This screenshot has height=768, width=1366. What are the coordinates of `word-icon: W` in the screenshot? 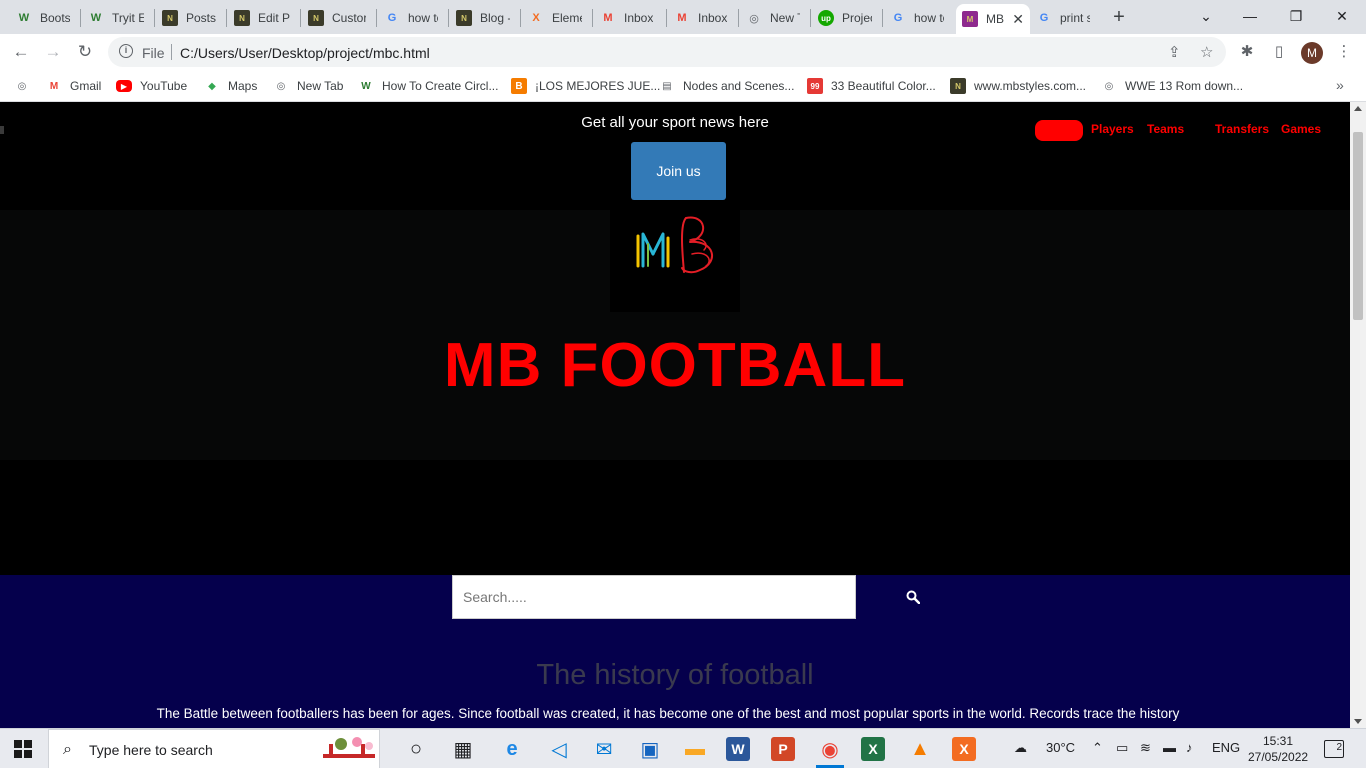 It's located at (738, 749).